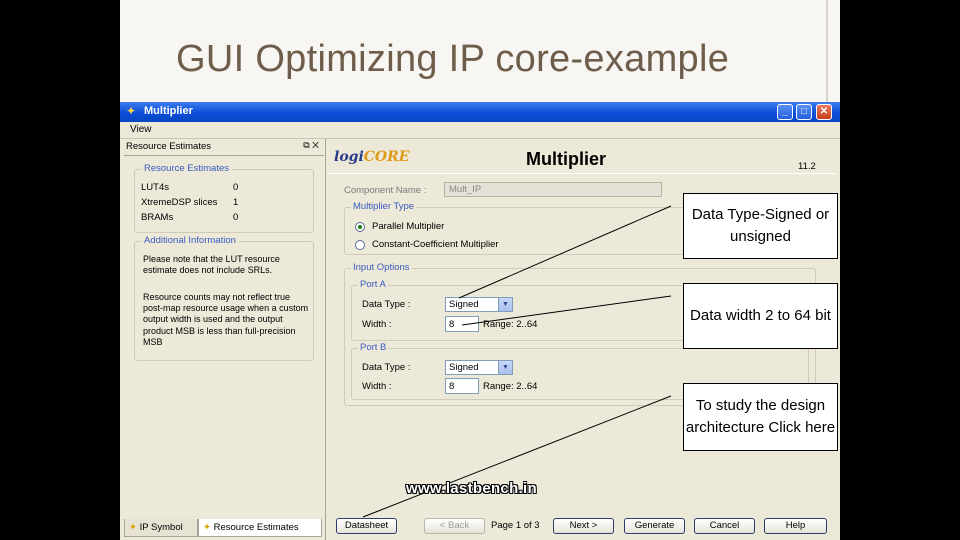  Describe the element at coordinates (360, 245) in the screenshot. I see `radio-constant-coefficient` at that location.